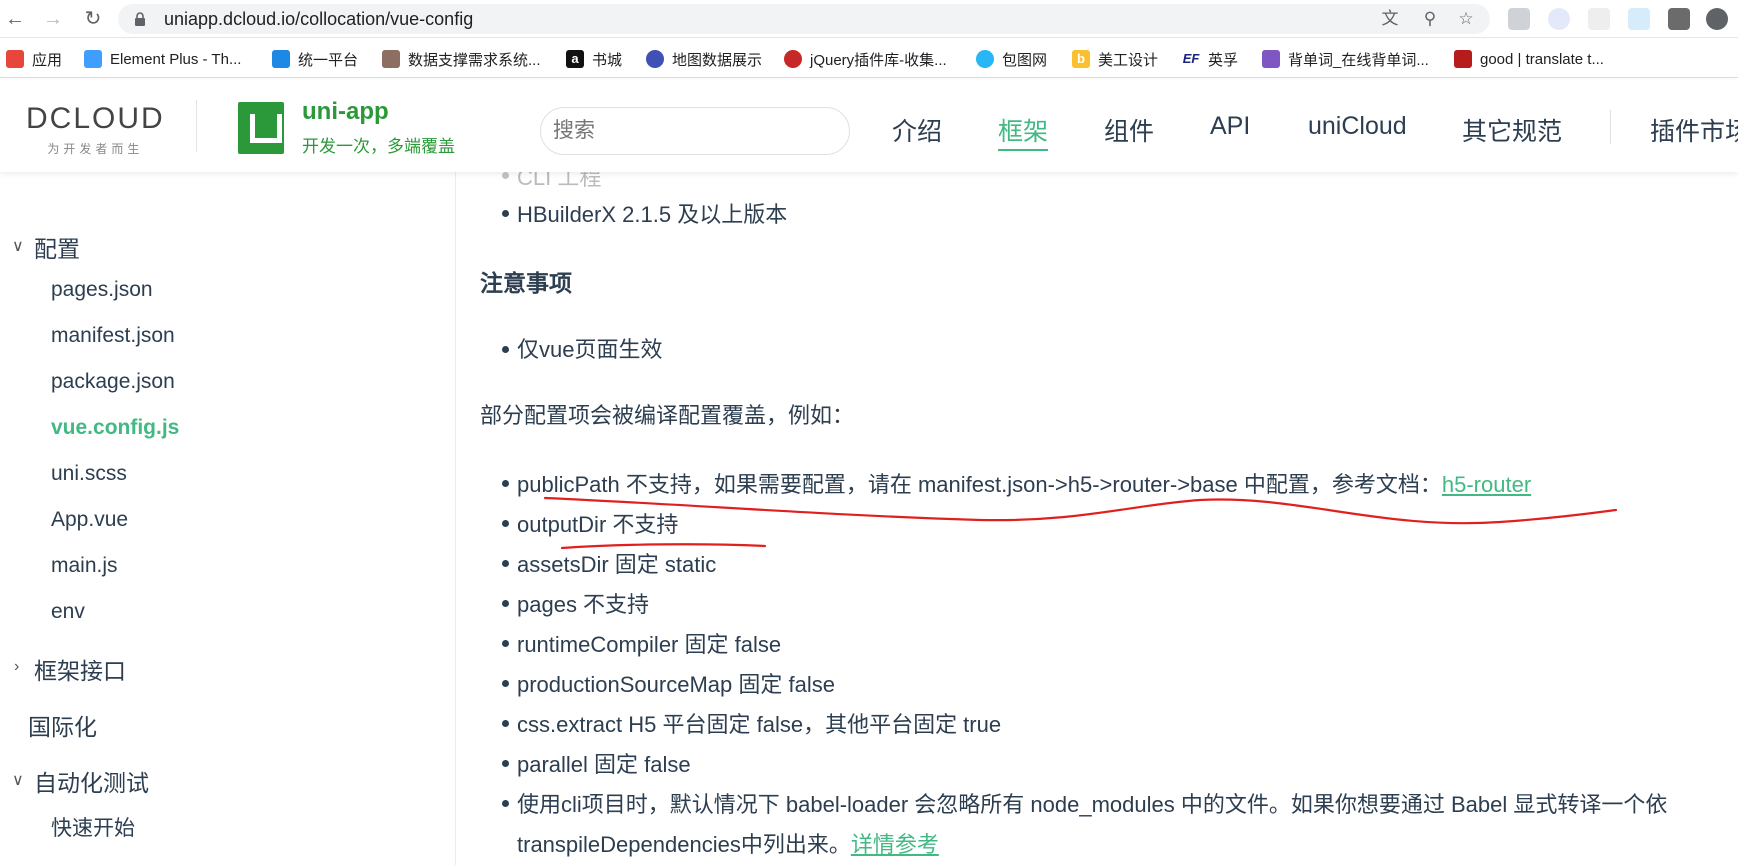  What do you see at coordinates (684, 844) in the screenshot?
I see `cli-text: transpileDependencies中列出来。` at bounding box center [684, 844].